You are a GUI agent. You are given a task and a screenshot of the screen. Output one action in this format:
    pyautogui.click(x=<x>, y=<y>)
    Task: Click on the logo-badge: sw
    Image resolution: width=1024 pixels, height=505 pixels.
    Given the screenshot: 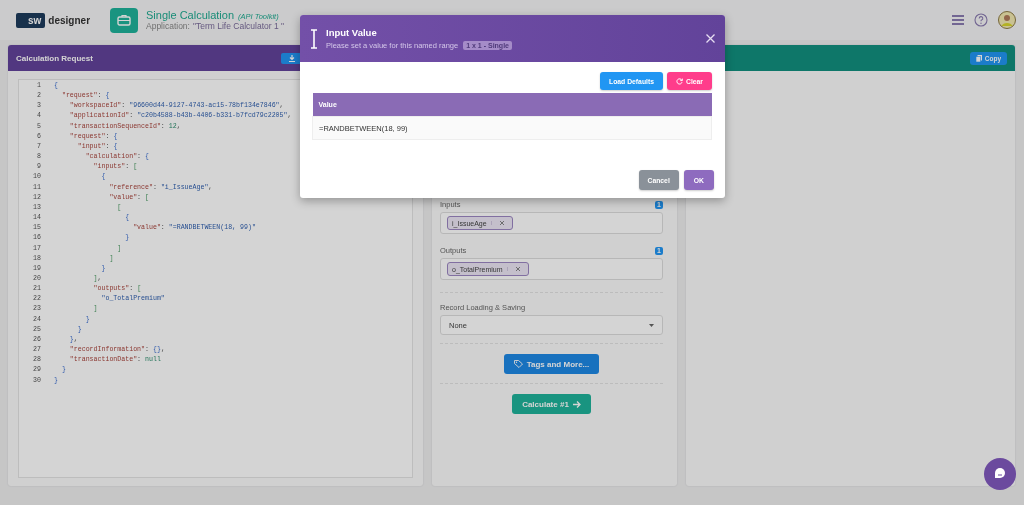 What is the action you would take?
    pyautogui.click(x=31, y=20)
    